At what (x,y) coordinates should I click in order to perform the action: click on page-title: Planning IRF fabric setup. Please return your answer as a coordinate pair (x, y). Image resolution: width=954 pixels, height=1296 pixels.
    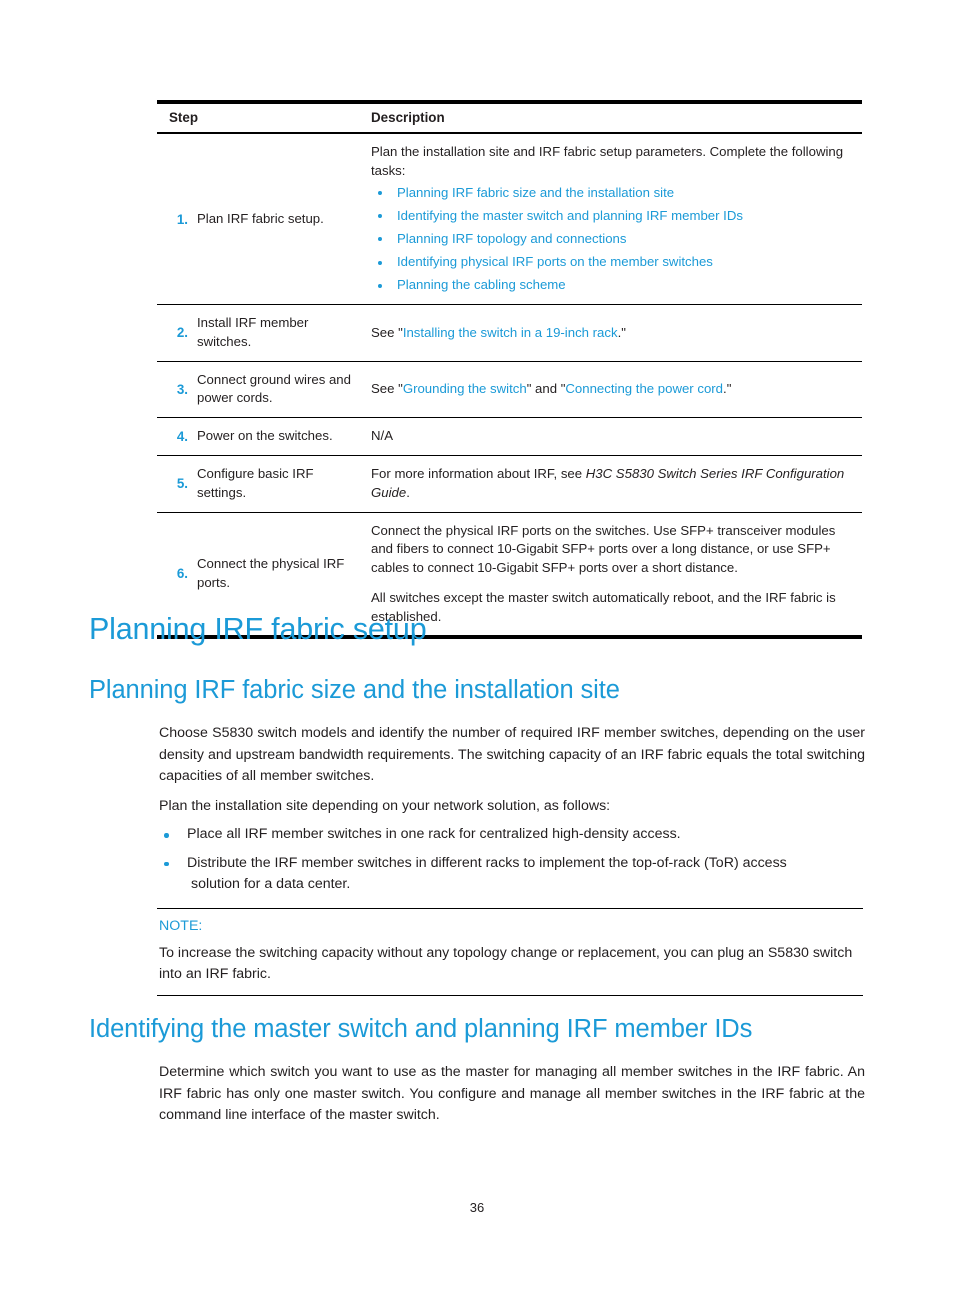
    Looking at the image, I should click on (258, 629).